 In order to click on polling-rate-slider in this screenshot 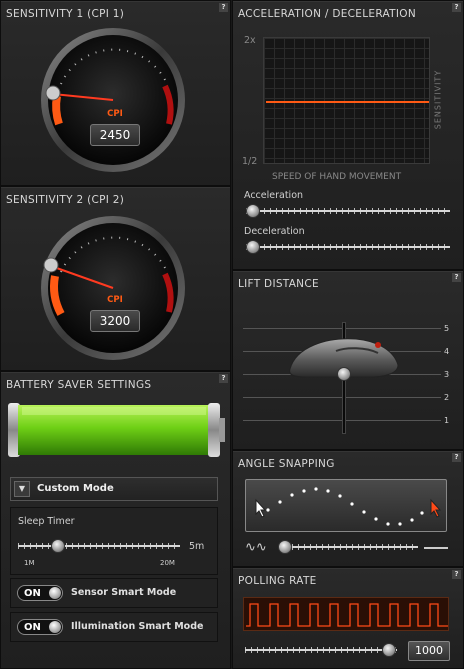, I will do `click(321, 650)`.